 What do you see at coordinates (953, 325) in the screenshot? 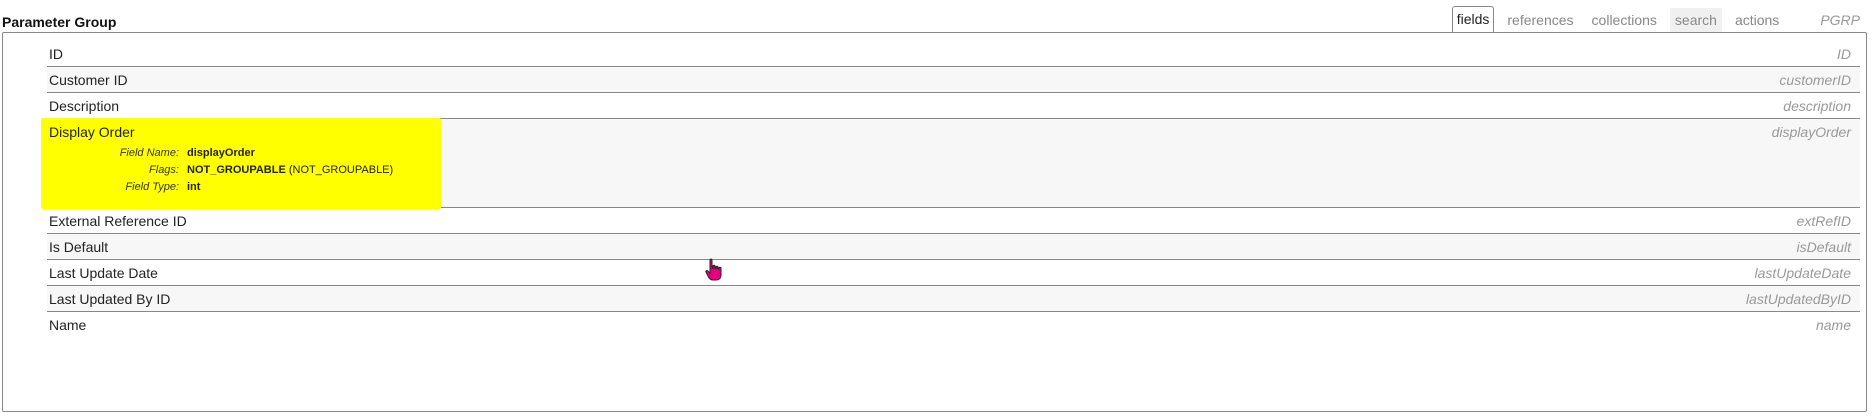
I see `field-row-name: Name name` at bounding box center [953, 325].